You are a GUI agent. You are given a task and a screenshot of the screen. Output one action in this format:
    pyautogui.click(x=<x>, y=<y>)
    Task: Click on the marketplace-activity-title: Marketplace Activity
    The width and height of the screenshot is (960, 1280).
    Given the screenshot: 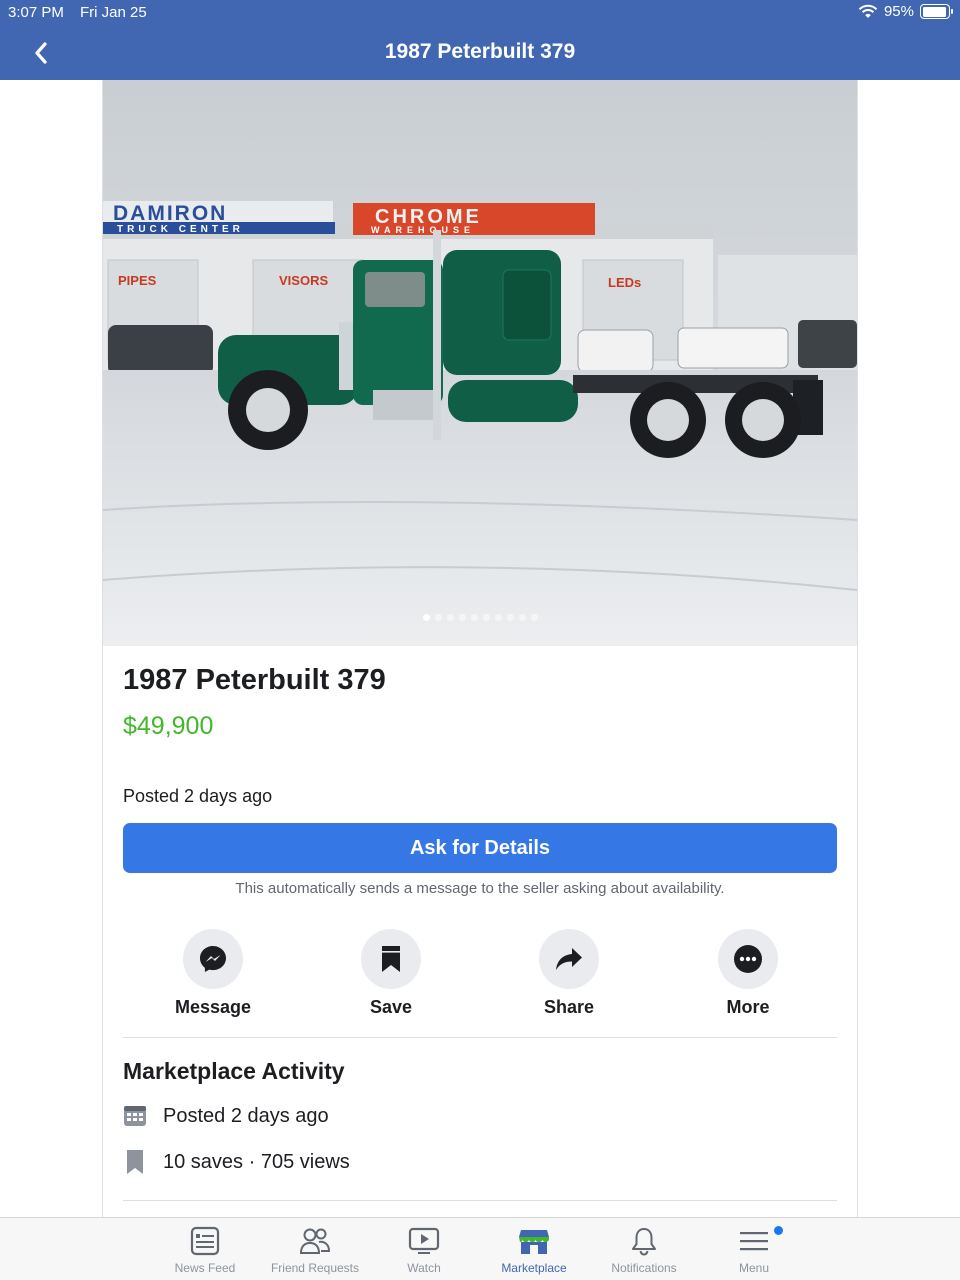 What is the action you would take?
    pyautogui.click(x=234, y=1071)
    